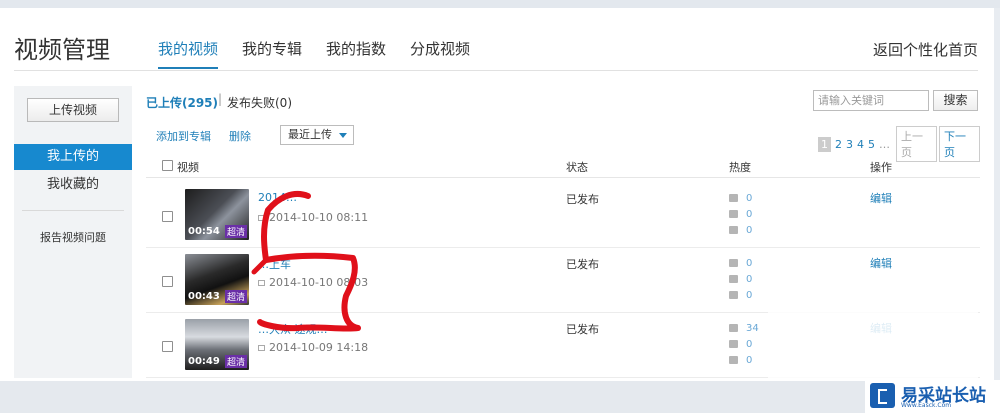 This screenshot has width=1000, height=413. I want to click on back-to-homepage-link: 返回个性化首页, so click(925, 49).